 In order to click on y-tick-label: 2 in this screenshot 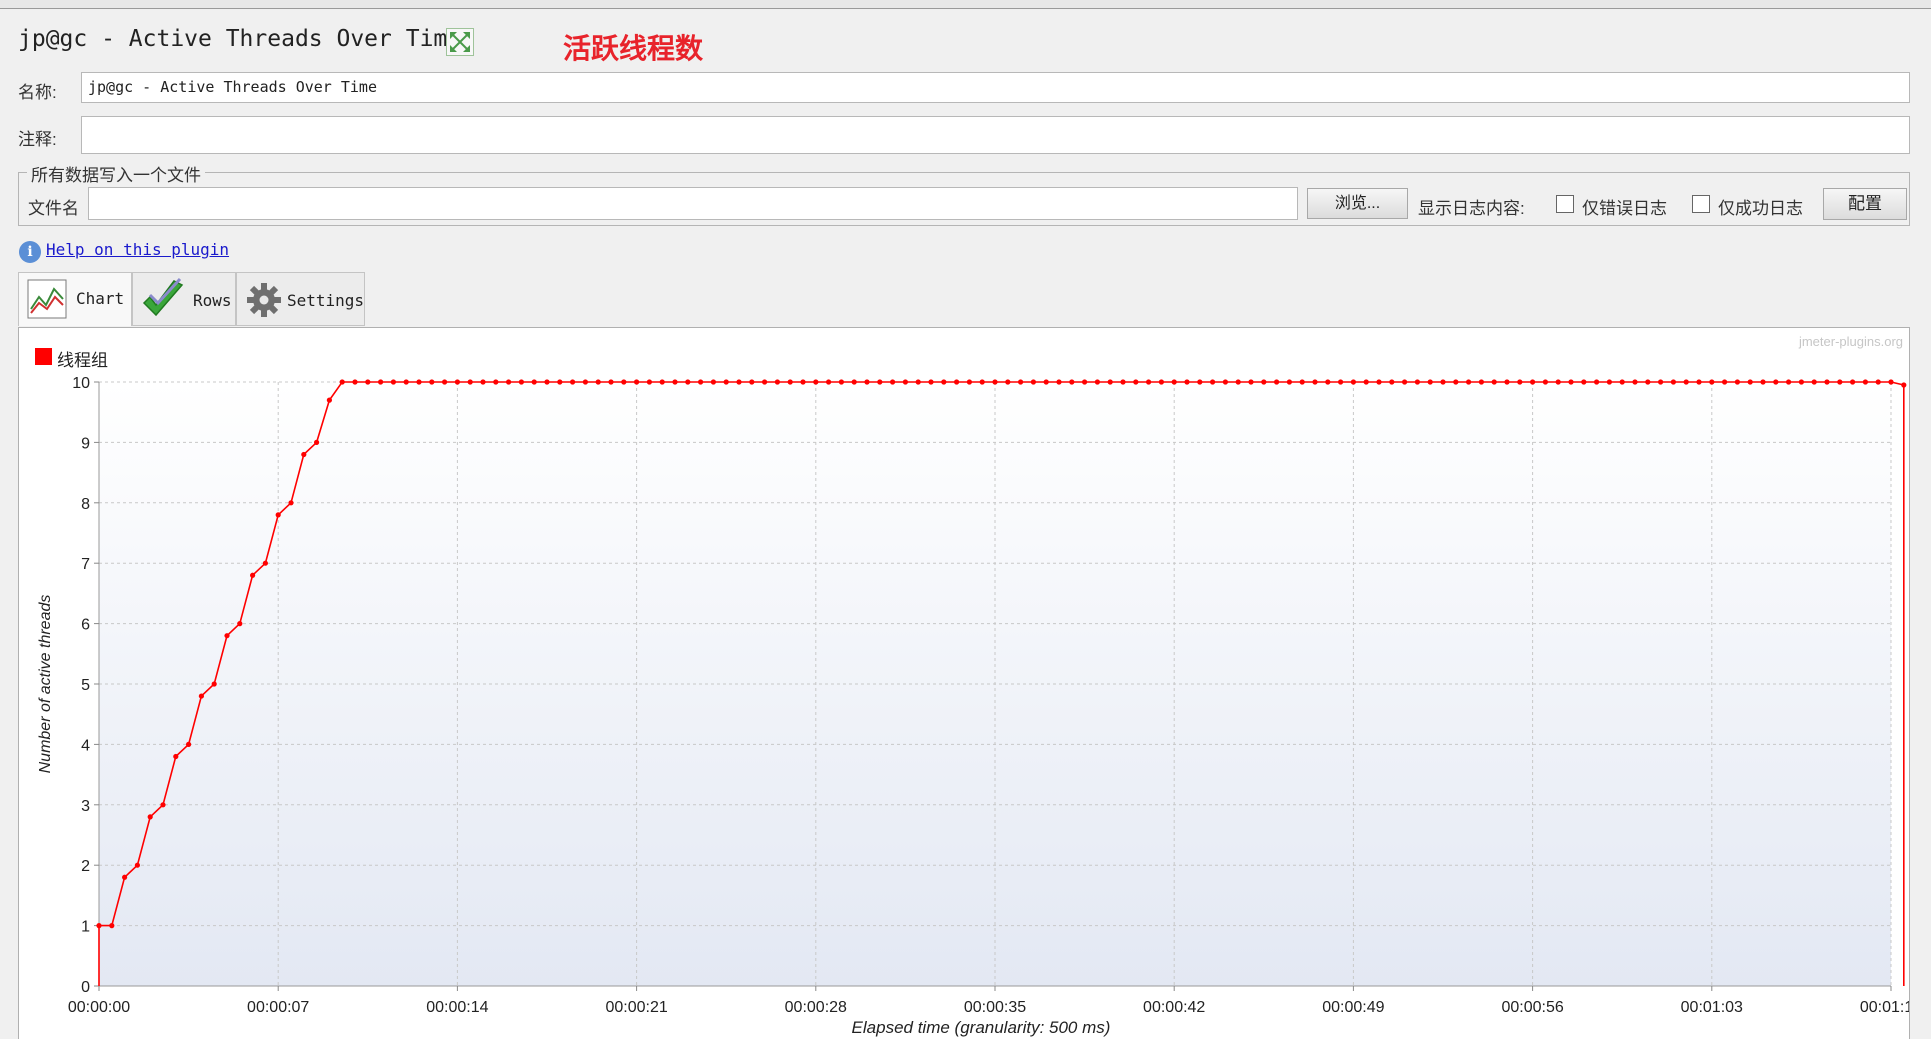, I will do `click(85, 866)`.